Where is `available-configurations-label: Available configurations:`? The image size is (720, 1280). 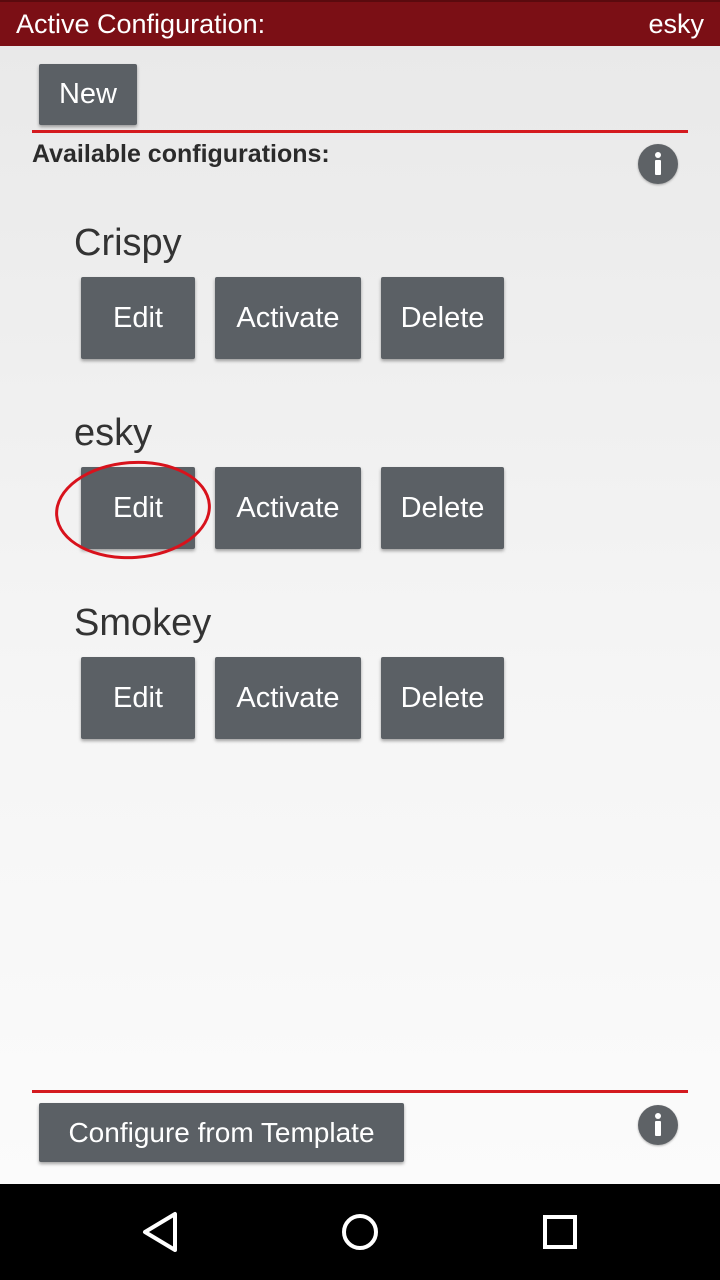
available-configurations-label: Available configurations: is located at coordinates (181, 154).